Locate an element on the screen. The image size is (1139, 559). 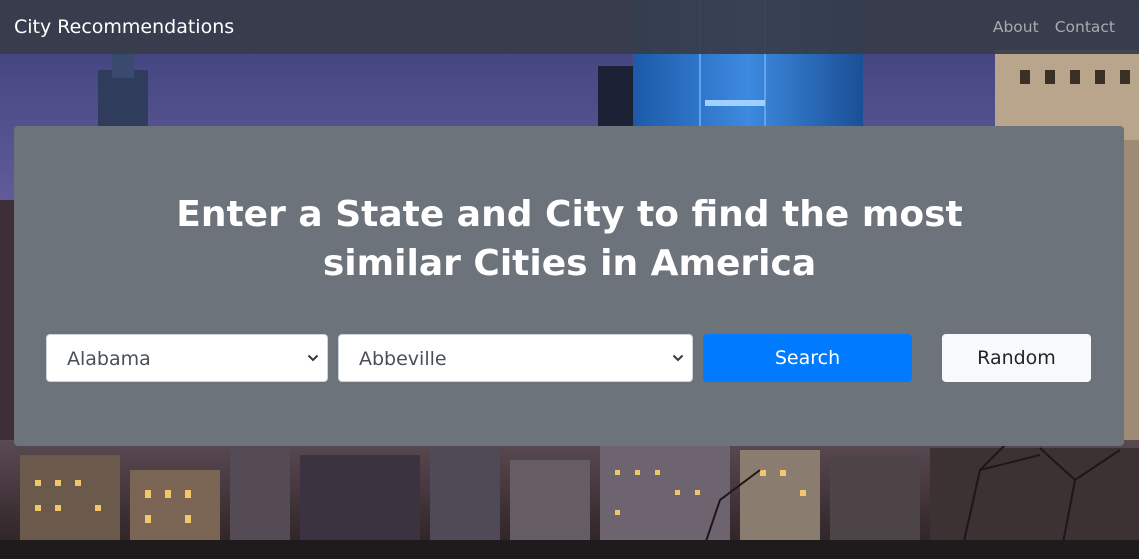
search-button: Search is located at coordinates (807, 358).